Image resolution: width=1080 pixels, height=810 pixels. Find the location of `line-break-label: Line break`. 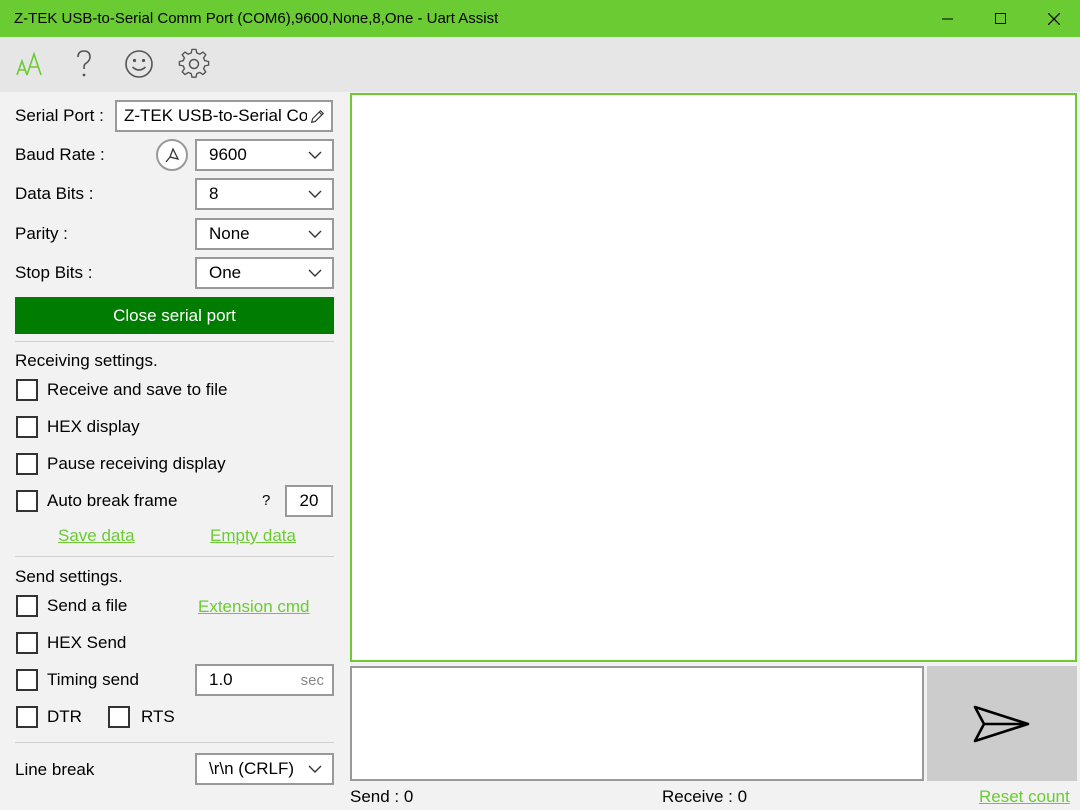

line-break-label: Line break is located at coordinates (55, 769).